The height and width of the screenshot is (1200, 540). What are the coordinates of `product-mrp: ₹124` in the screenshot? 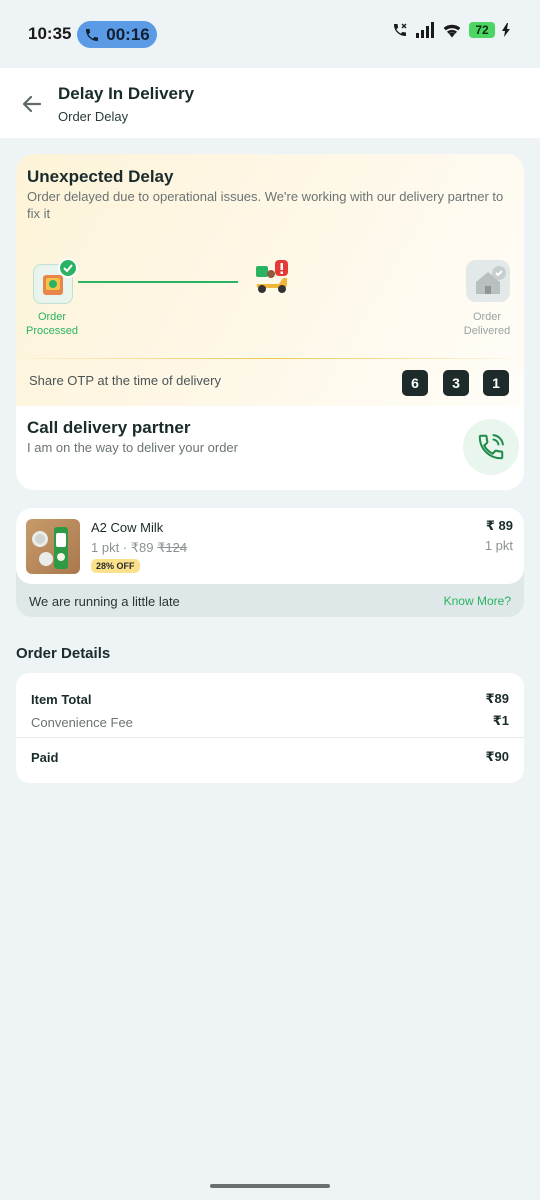 It's located at (172, 547).